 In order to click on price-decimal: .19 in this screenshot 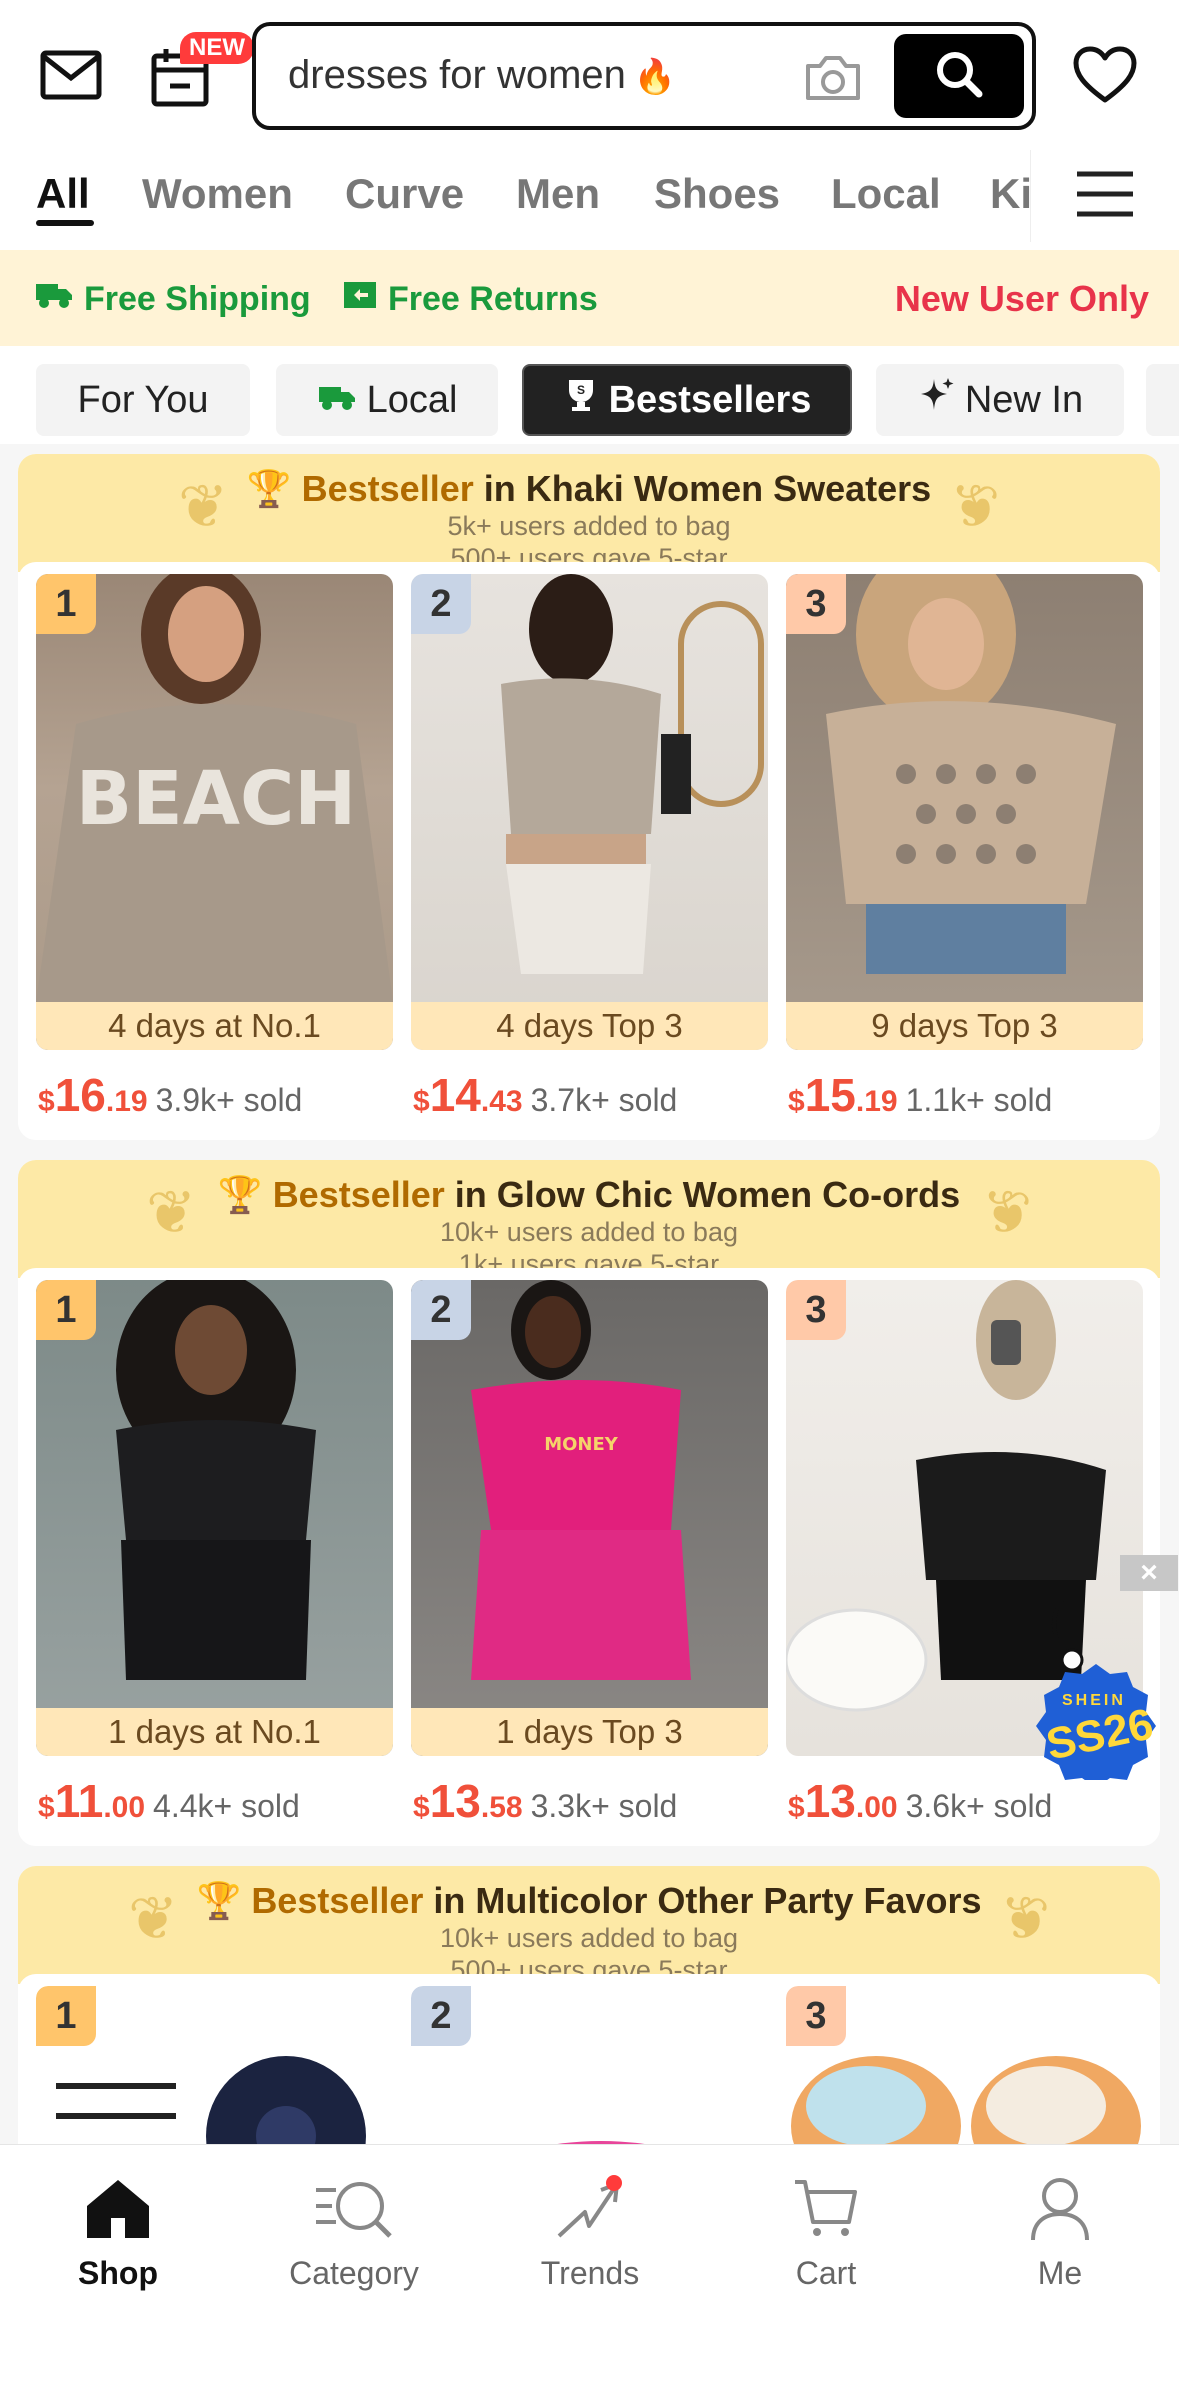, I will do `click(126, 1101)`.